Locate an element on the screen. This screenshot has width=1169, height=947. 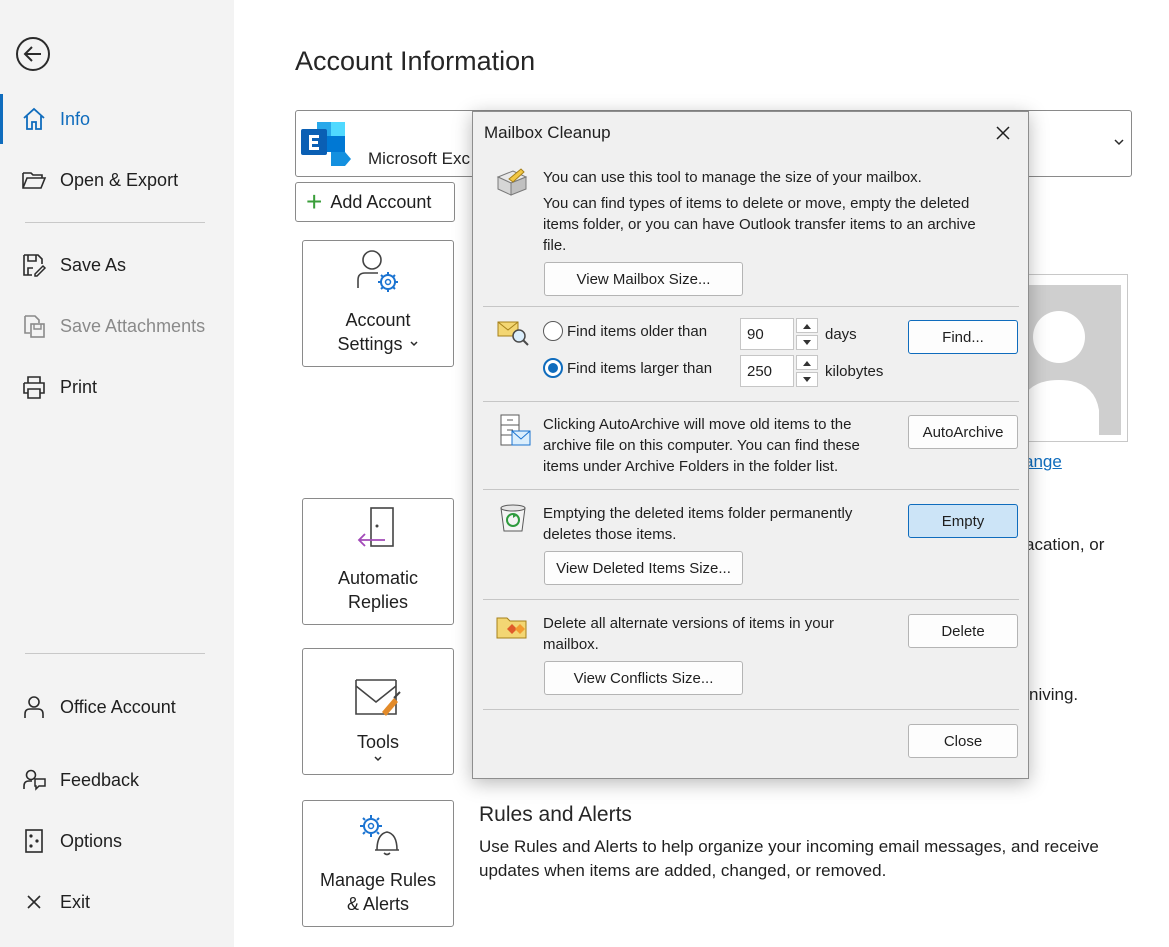
nav-item-office-account: Office Account is located at coordinates (117, 707).